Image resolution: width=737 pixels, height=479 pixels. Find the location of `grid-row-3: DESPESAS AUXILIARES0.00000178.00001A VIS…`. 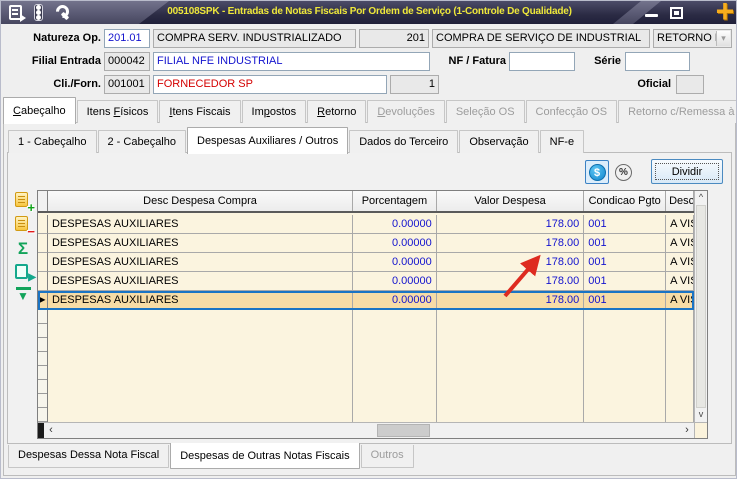

grid-row-3: DESPESAS AUXILIARES0.00000178.00001A VIS… is located at coordinates (366, 281).